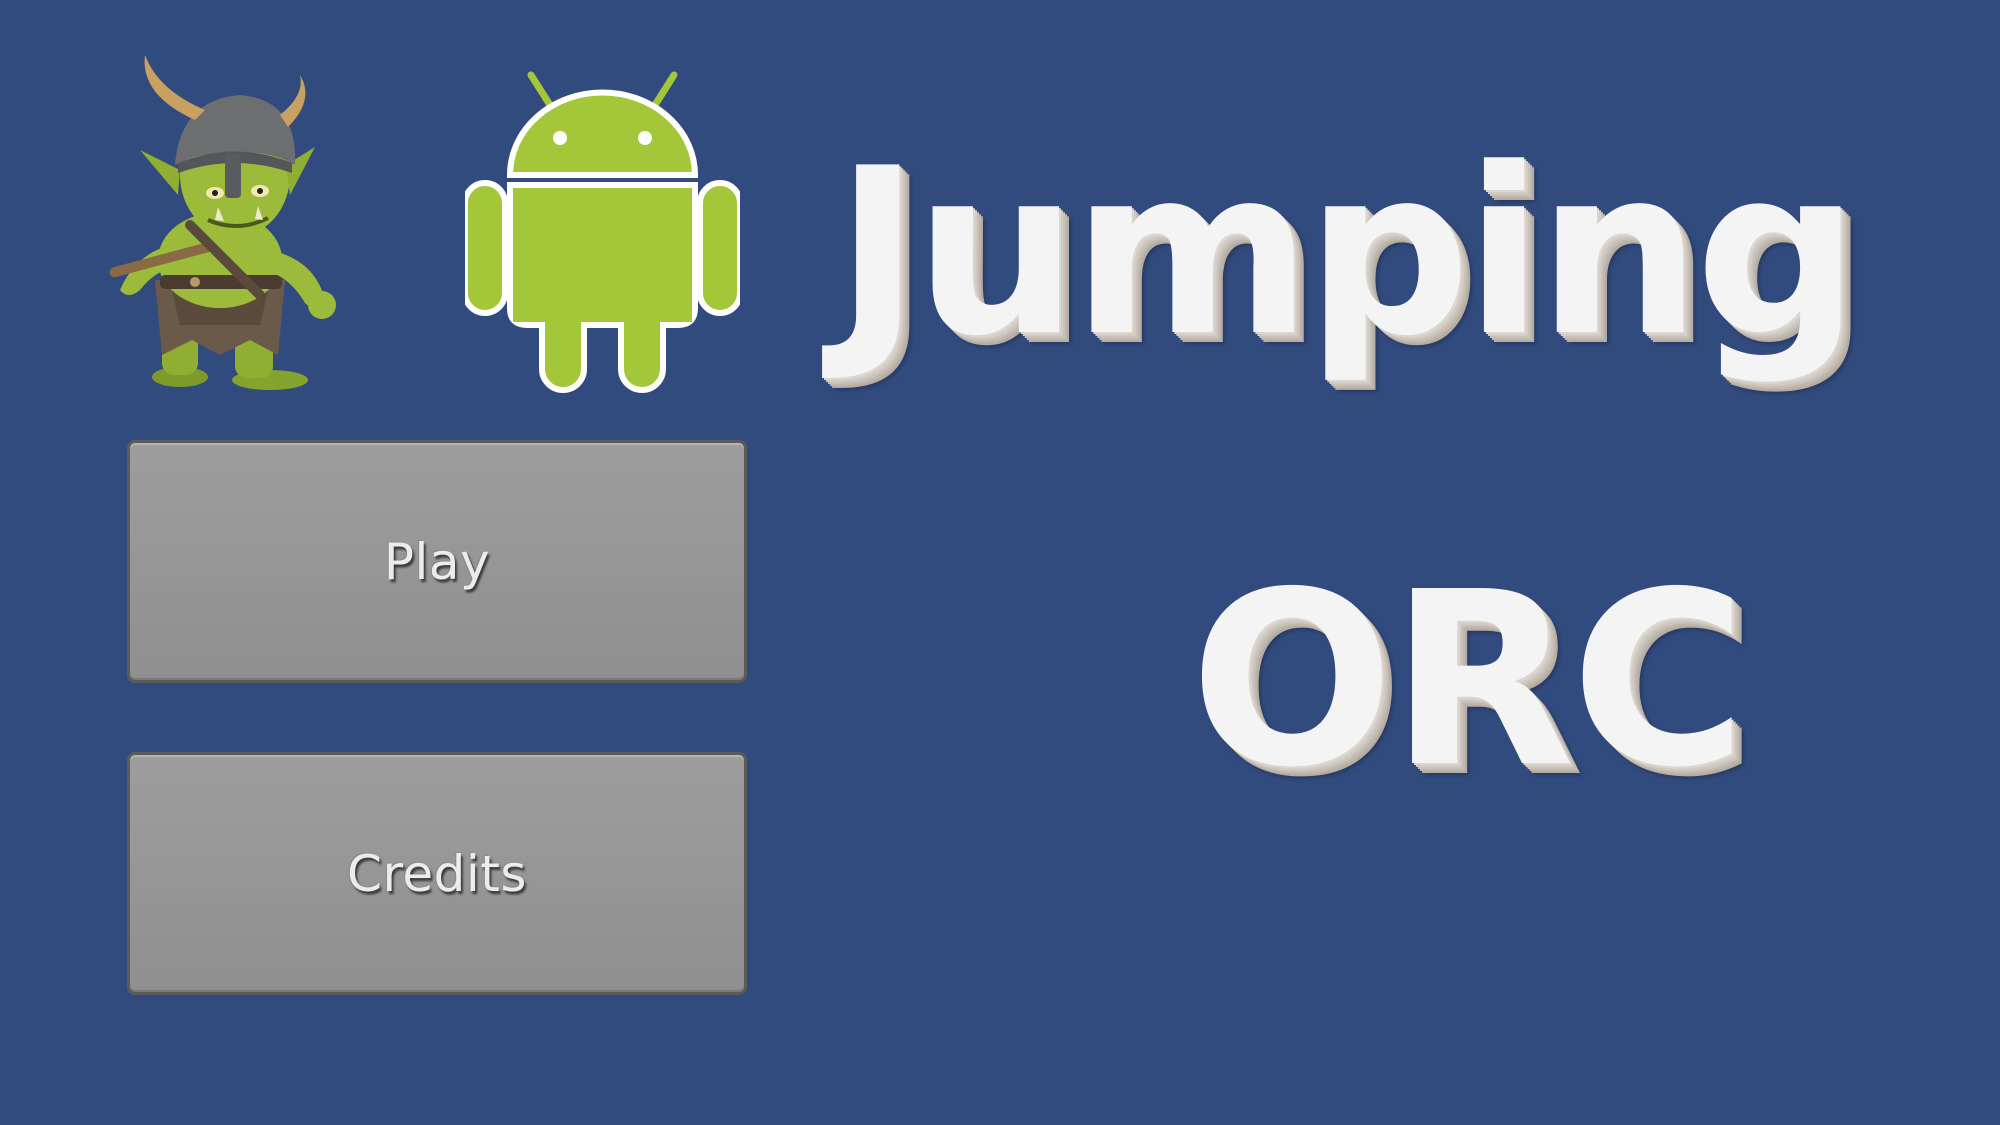  Describe the element at coordinates (230, 225) in the screenshot. I see `orc-character-icon` at that location.